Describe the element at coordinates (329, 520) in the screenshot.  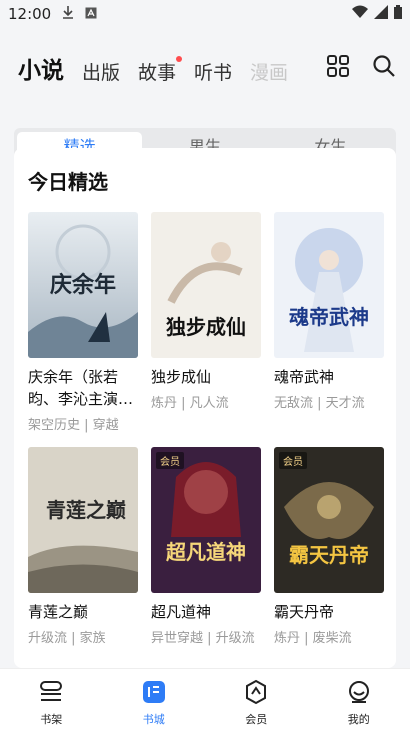
I see `book-cover: 霸天丹帝 会员` at that location.